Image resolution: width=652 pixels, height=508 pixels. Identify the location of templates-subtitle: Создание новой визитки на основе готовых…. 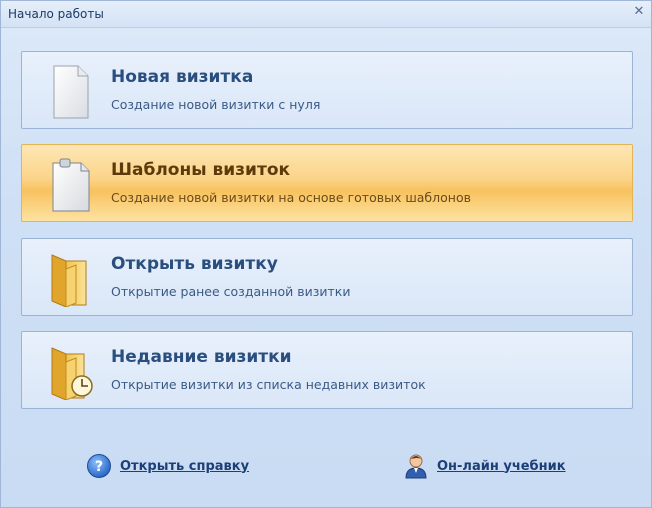
(291, 197).